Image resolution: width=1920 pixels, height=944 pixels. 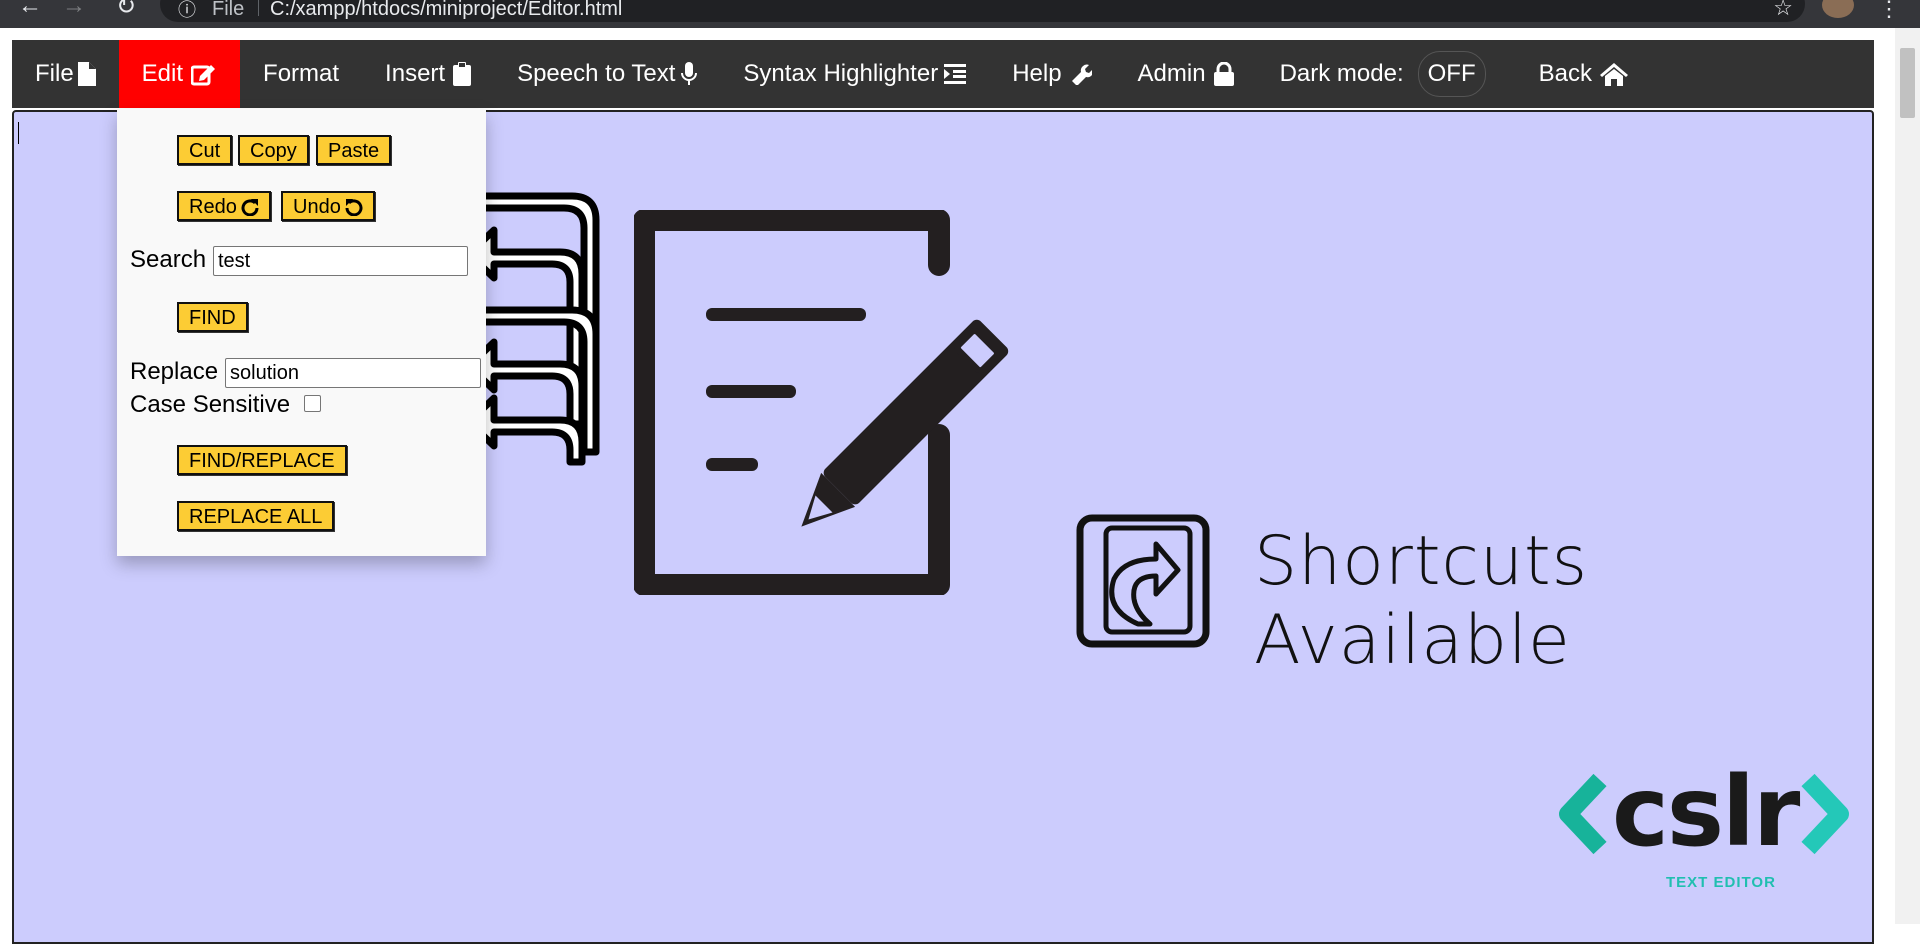 I want to click on redo-button: Redo, so click(x=224, y=206).